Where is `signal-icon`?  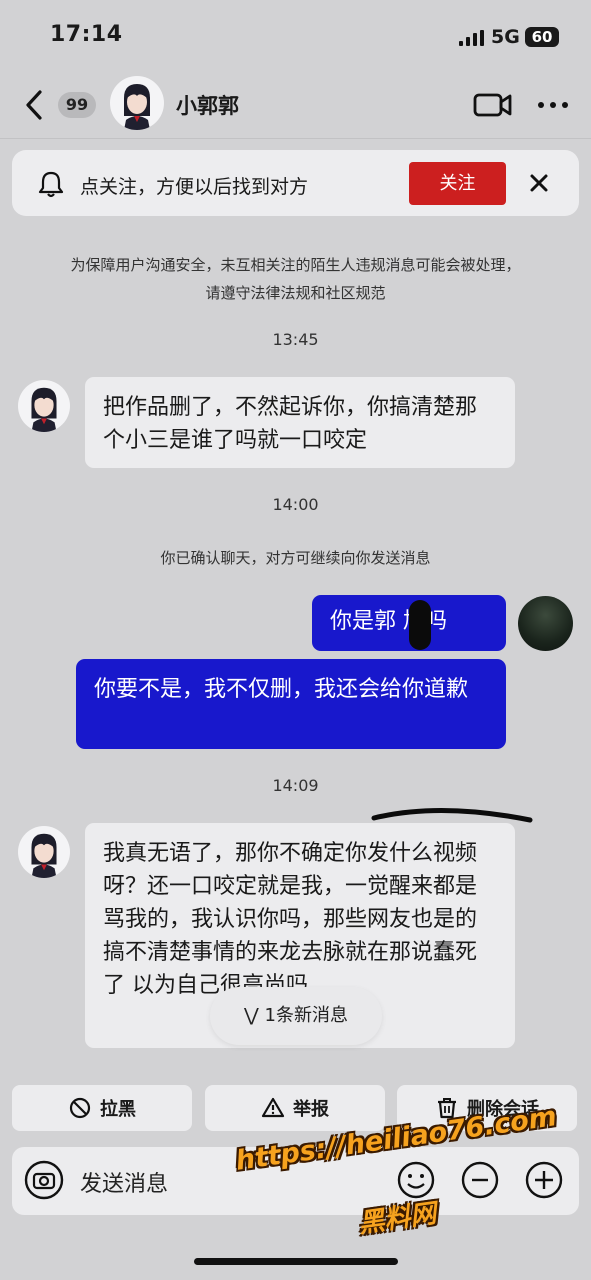 signal-icon is located at coordinates (472, 38).